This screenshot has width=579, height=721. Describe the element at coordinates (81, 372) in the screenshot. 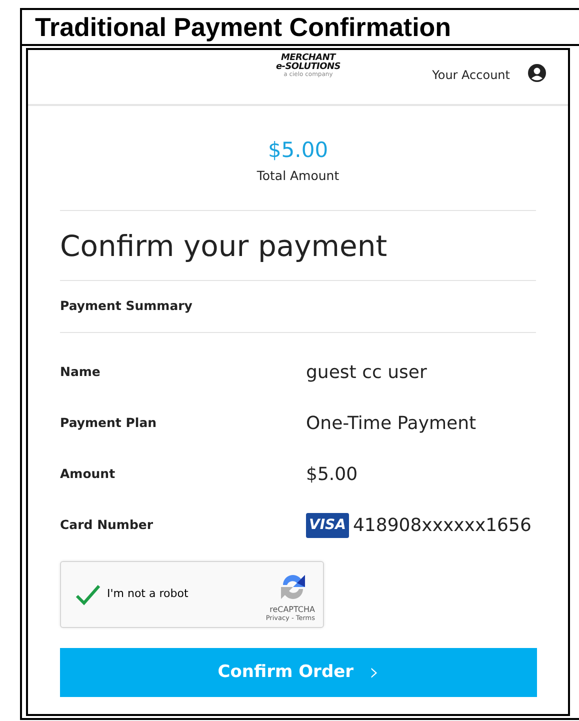

I see `field-label: Name` at that location.